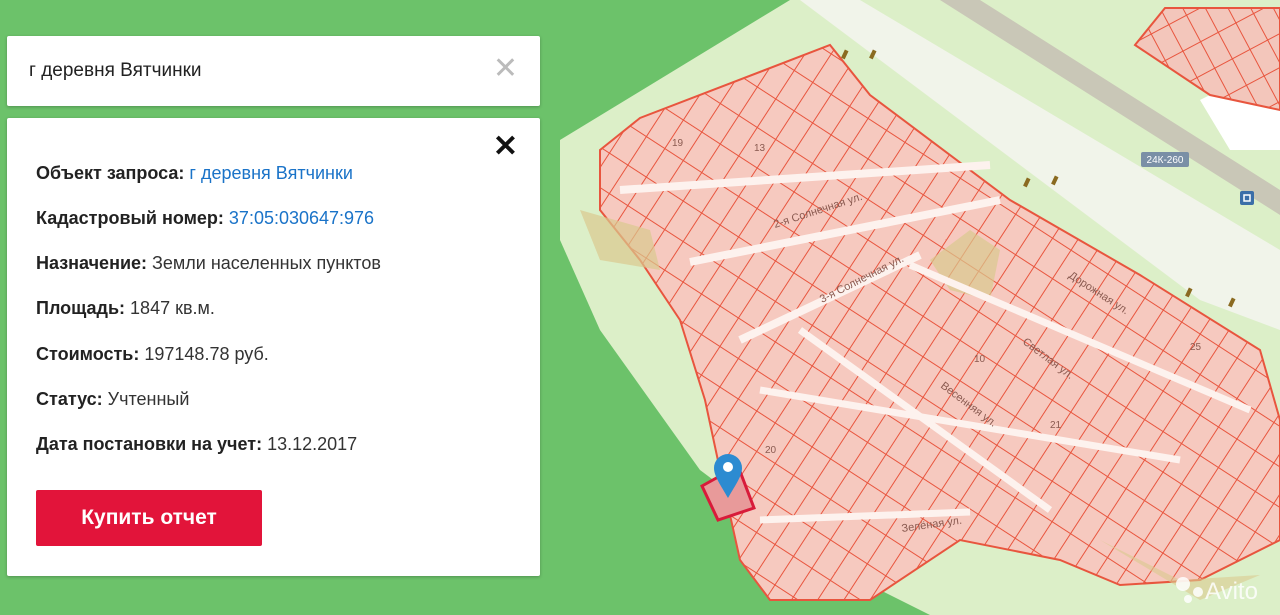 The width and height of the screenshot is (1280, 615). I want to click on search-input: г деревня Вятчинки, so click(115, 71).